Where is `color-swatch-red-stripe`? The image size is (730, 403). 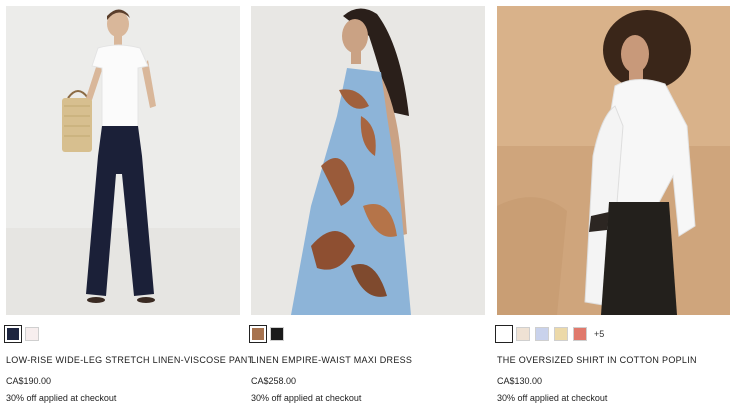
color-swatch-red-stripe is located at coordinates (580, 334).